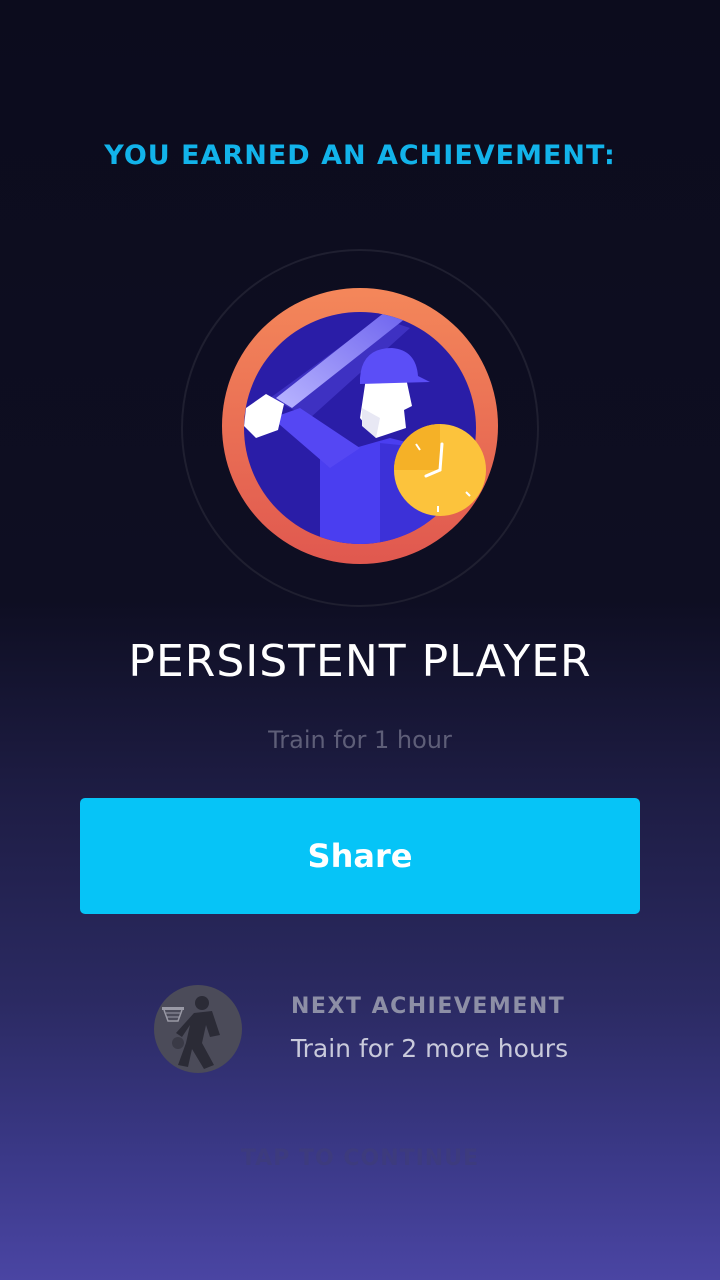 Image resolution: width=720 pixels, height=1280 pixels. What do you see at coordinates (360, 856) in the screenshot?
I see `share-button: Share` at bounding box center [360, 856].